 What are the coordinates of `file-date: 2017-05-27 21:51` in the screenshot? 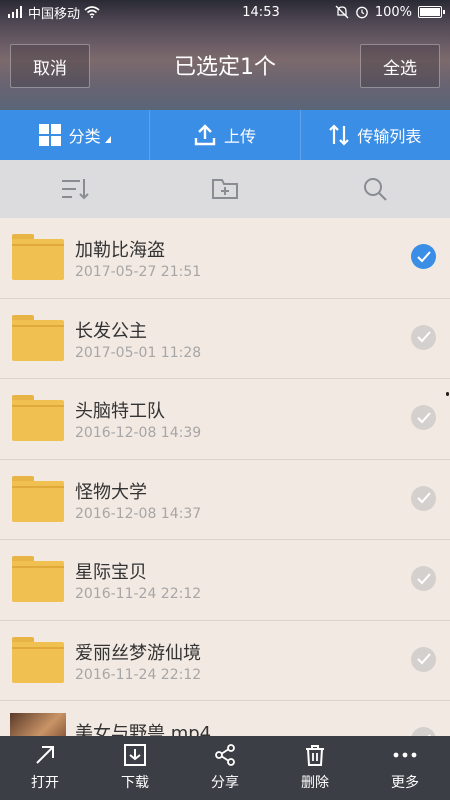 It's located at (138, 272).